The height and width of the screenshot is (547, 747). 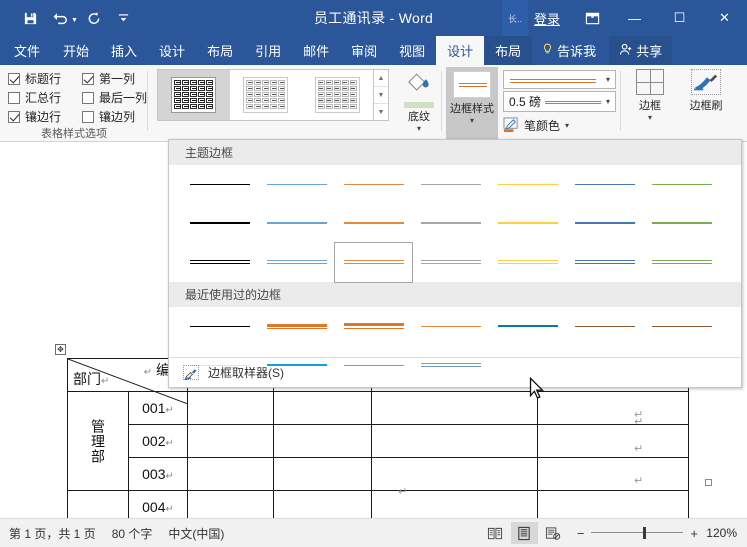 What do you see at coordinates (30, 18) in the screenshot?
I see `save-icon` at bounding box center [30, 18].